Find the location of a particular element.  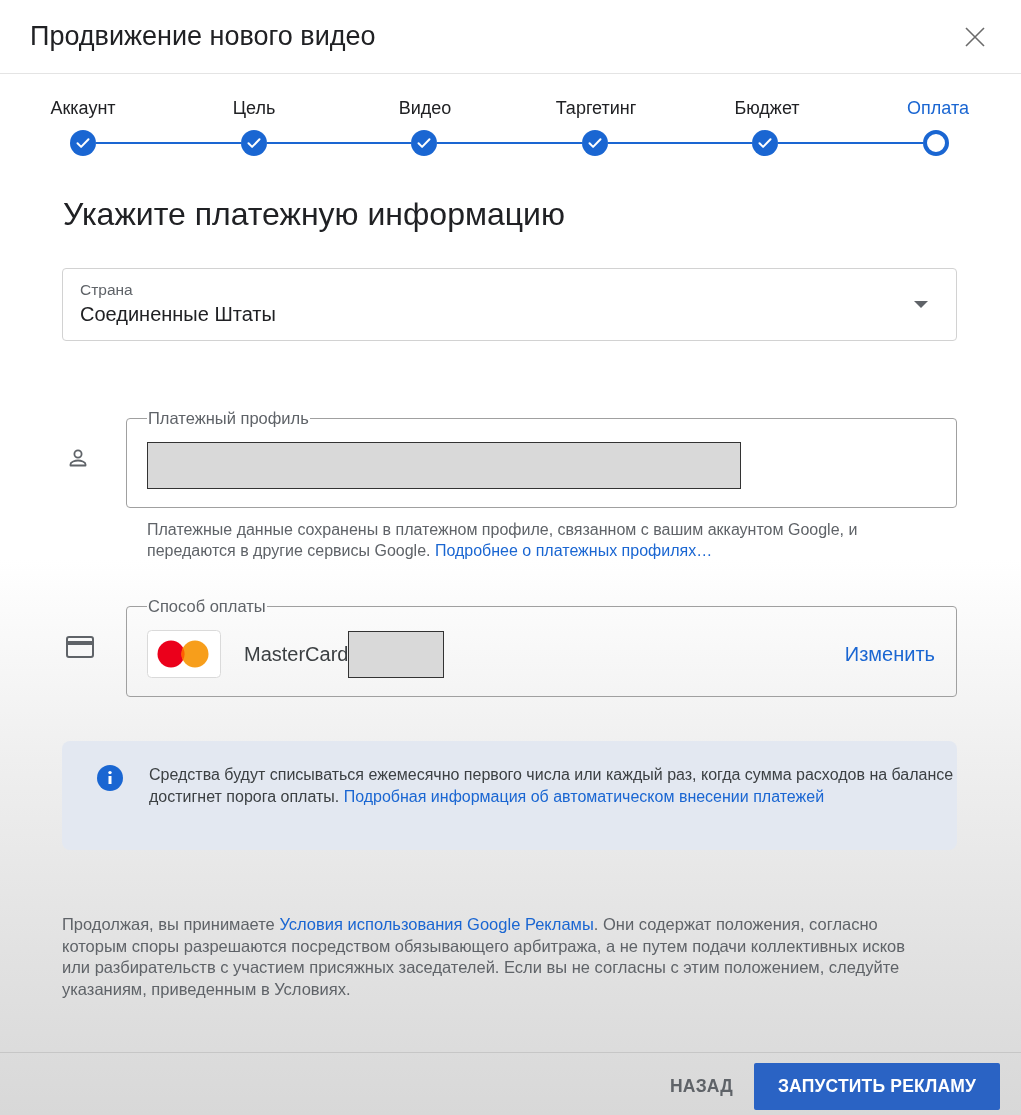

change-link: Изменить is located at coordinates (889, 654).